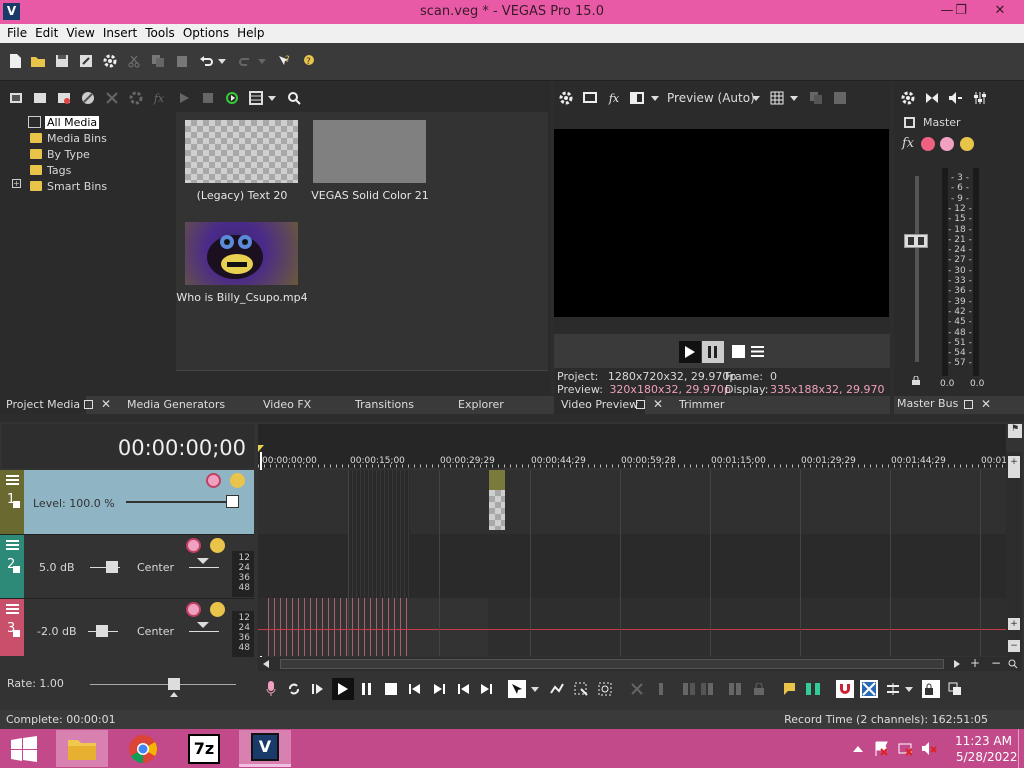 The image size is (1024, 768). I want to click on timeline-vertical-scrollbar: + + −, so click(1014, 555).